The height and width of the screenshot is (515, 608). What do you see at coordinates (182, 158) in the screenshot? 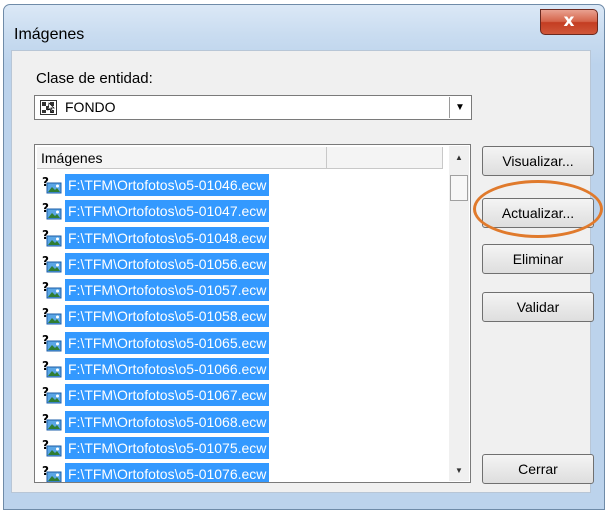
I see `column-header-images: Imágenes` at bounding box center [182, 158].